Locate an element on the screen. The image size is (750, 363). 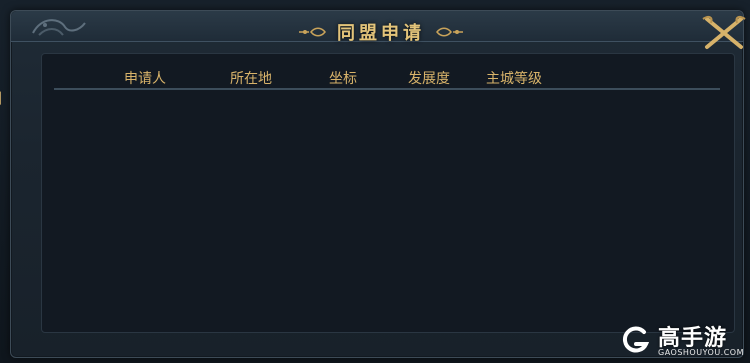
column-header-main-city-level: 主城等级 is located at coordinates (514, 79).